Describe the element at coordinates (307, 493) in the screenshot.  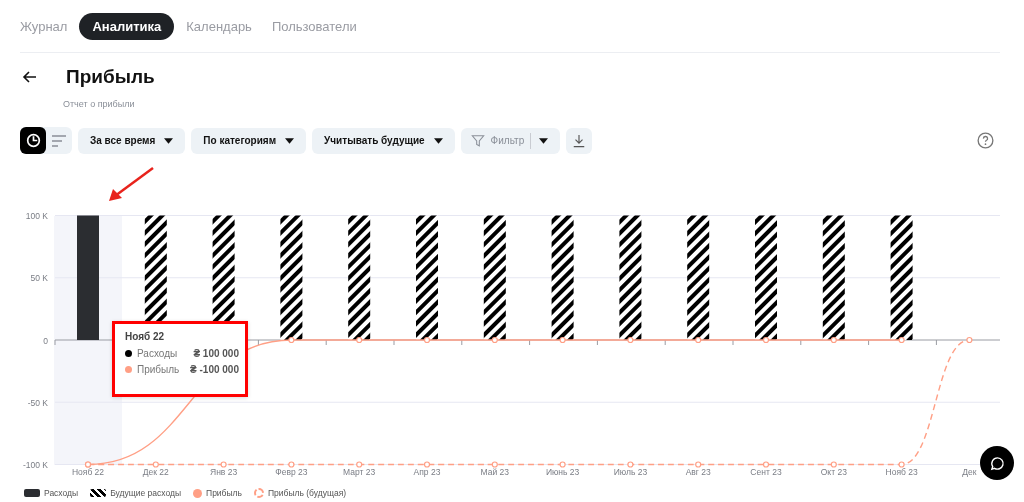
I see `legend-label: Прибыль (будущая)` at that location.